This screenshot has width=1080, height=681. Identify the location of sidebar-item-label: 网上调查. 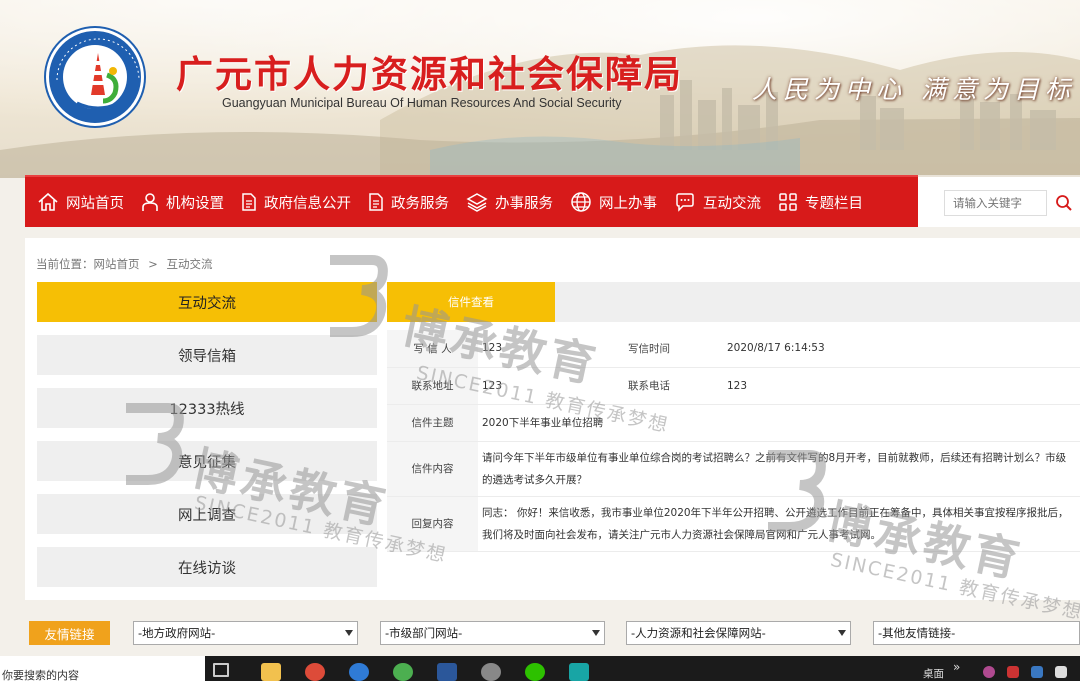
(207, 515).